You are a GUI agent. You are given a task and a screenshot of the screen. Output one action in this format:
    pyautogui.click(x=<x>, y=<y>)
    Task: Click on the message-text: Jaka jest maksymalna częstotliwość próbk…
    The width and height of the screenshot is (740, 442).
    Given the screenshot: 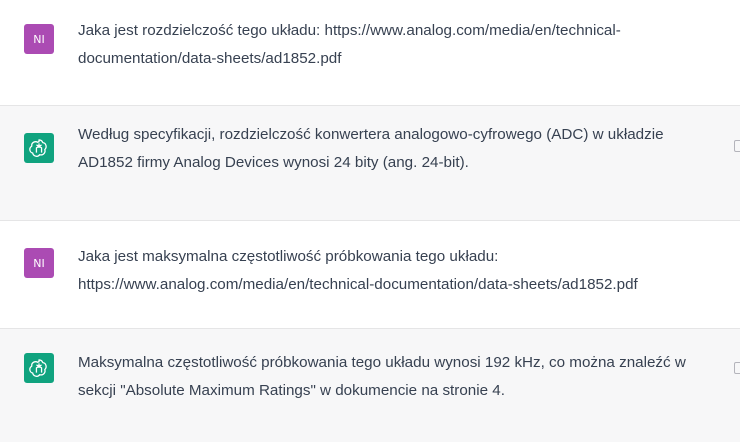 What is the action you would take?
    pyautogui.click(x=358, y=270)
    